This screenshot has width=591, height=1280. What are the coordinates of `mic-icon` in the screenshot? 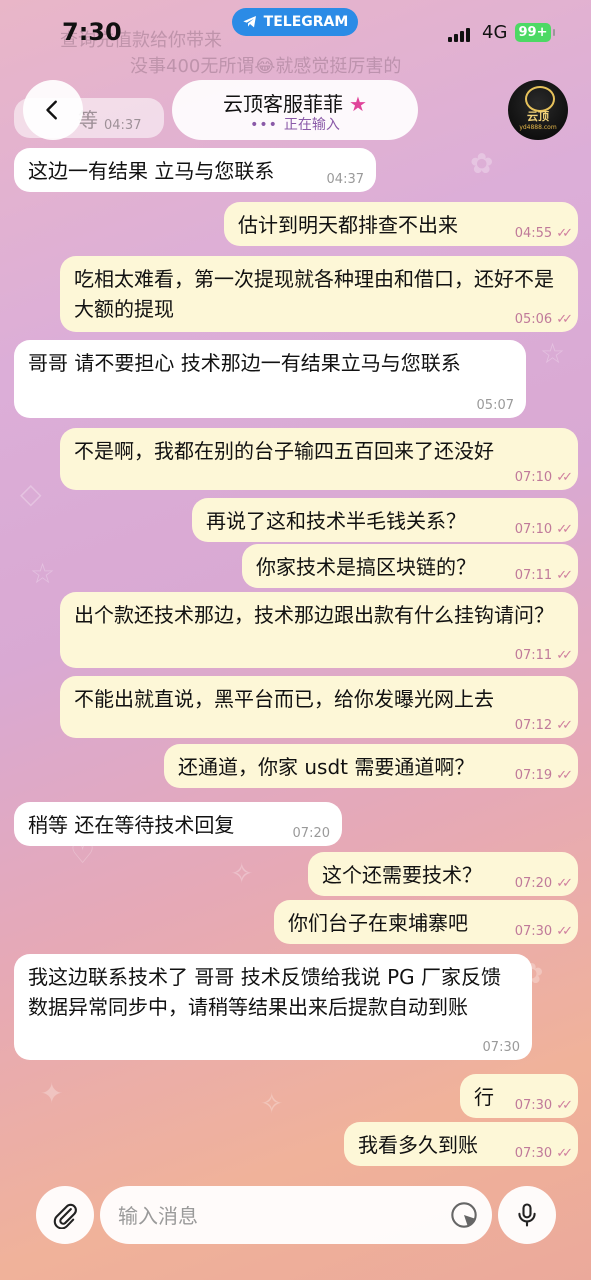 It's located at (527, 1215).